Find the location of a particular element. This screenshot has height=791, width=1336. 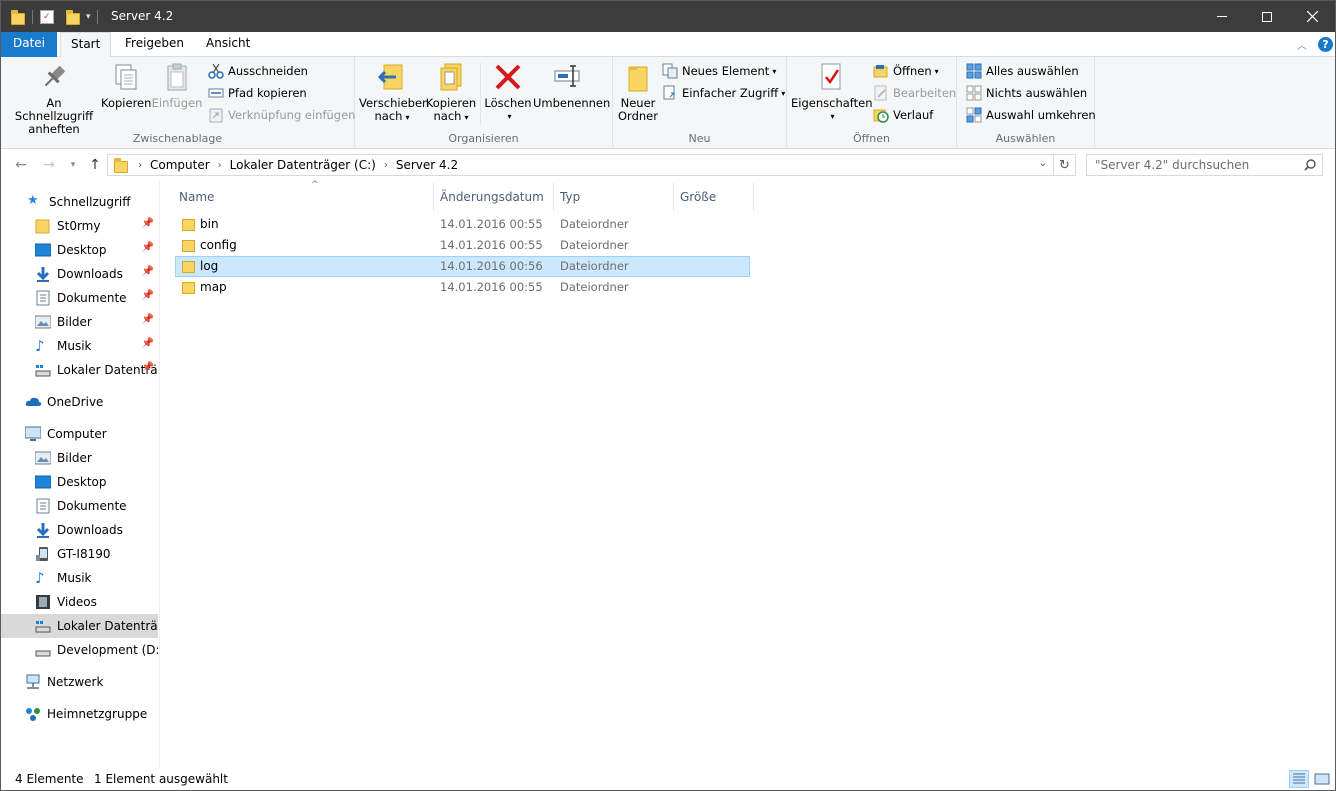

sidebar-item-downloads: Downloads 📌 is located at coordinates (79, 274).